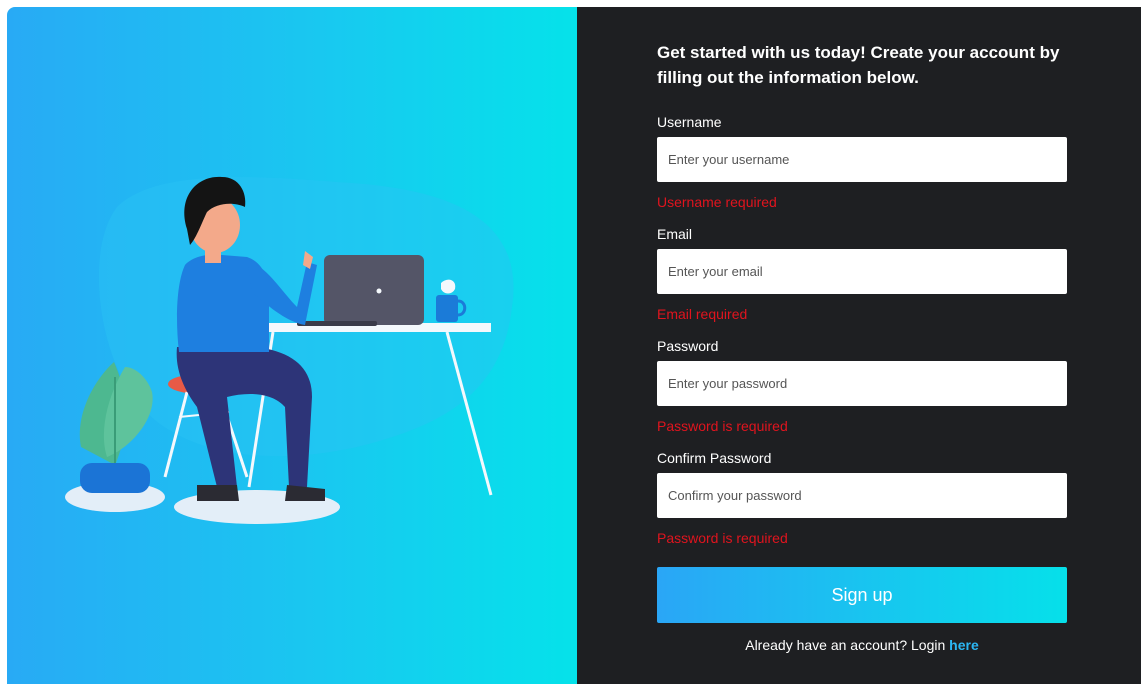  What do you see at coordinates (862, 271) in the screenshot?
I see `email-input` at bounding box center [862, 271].